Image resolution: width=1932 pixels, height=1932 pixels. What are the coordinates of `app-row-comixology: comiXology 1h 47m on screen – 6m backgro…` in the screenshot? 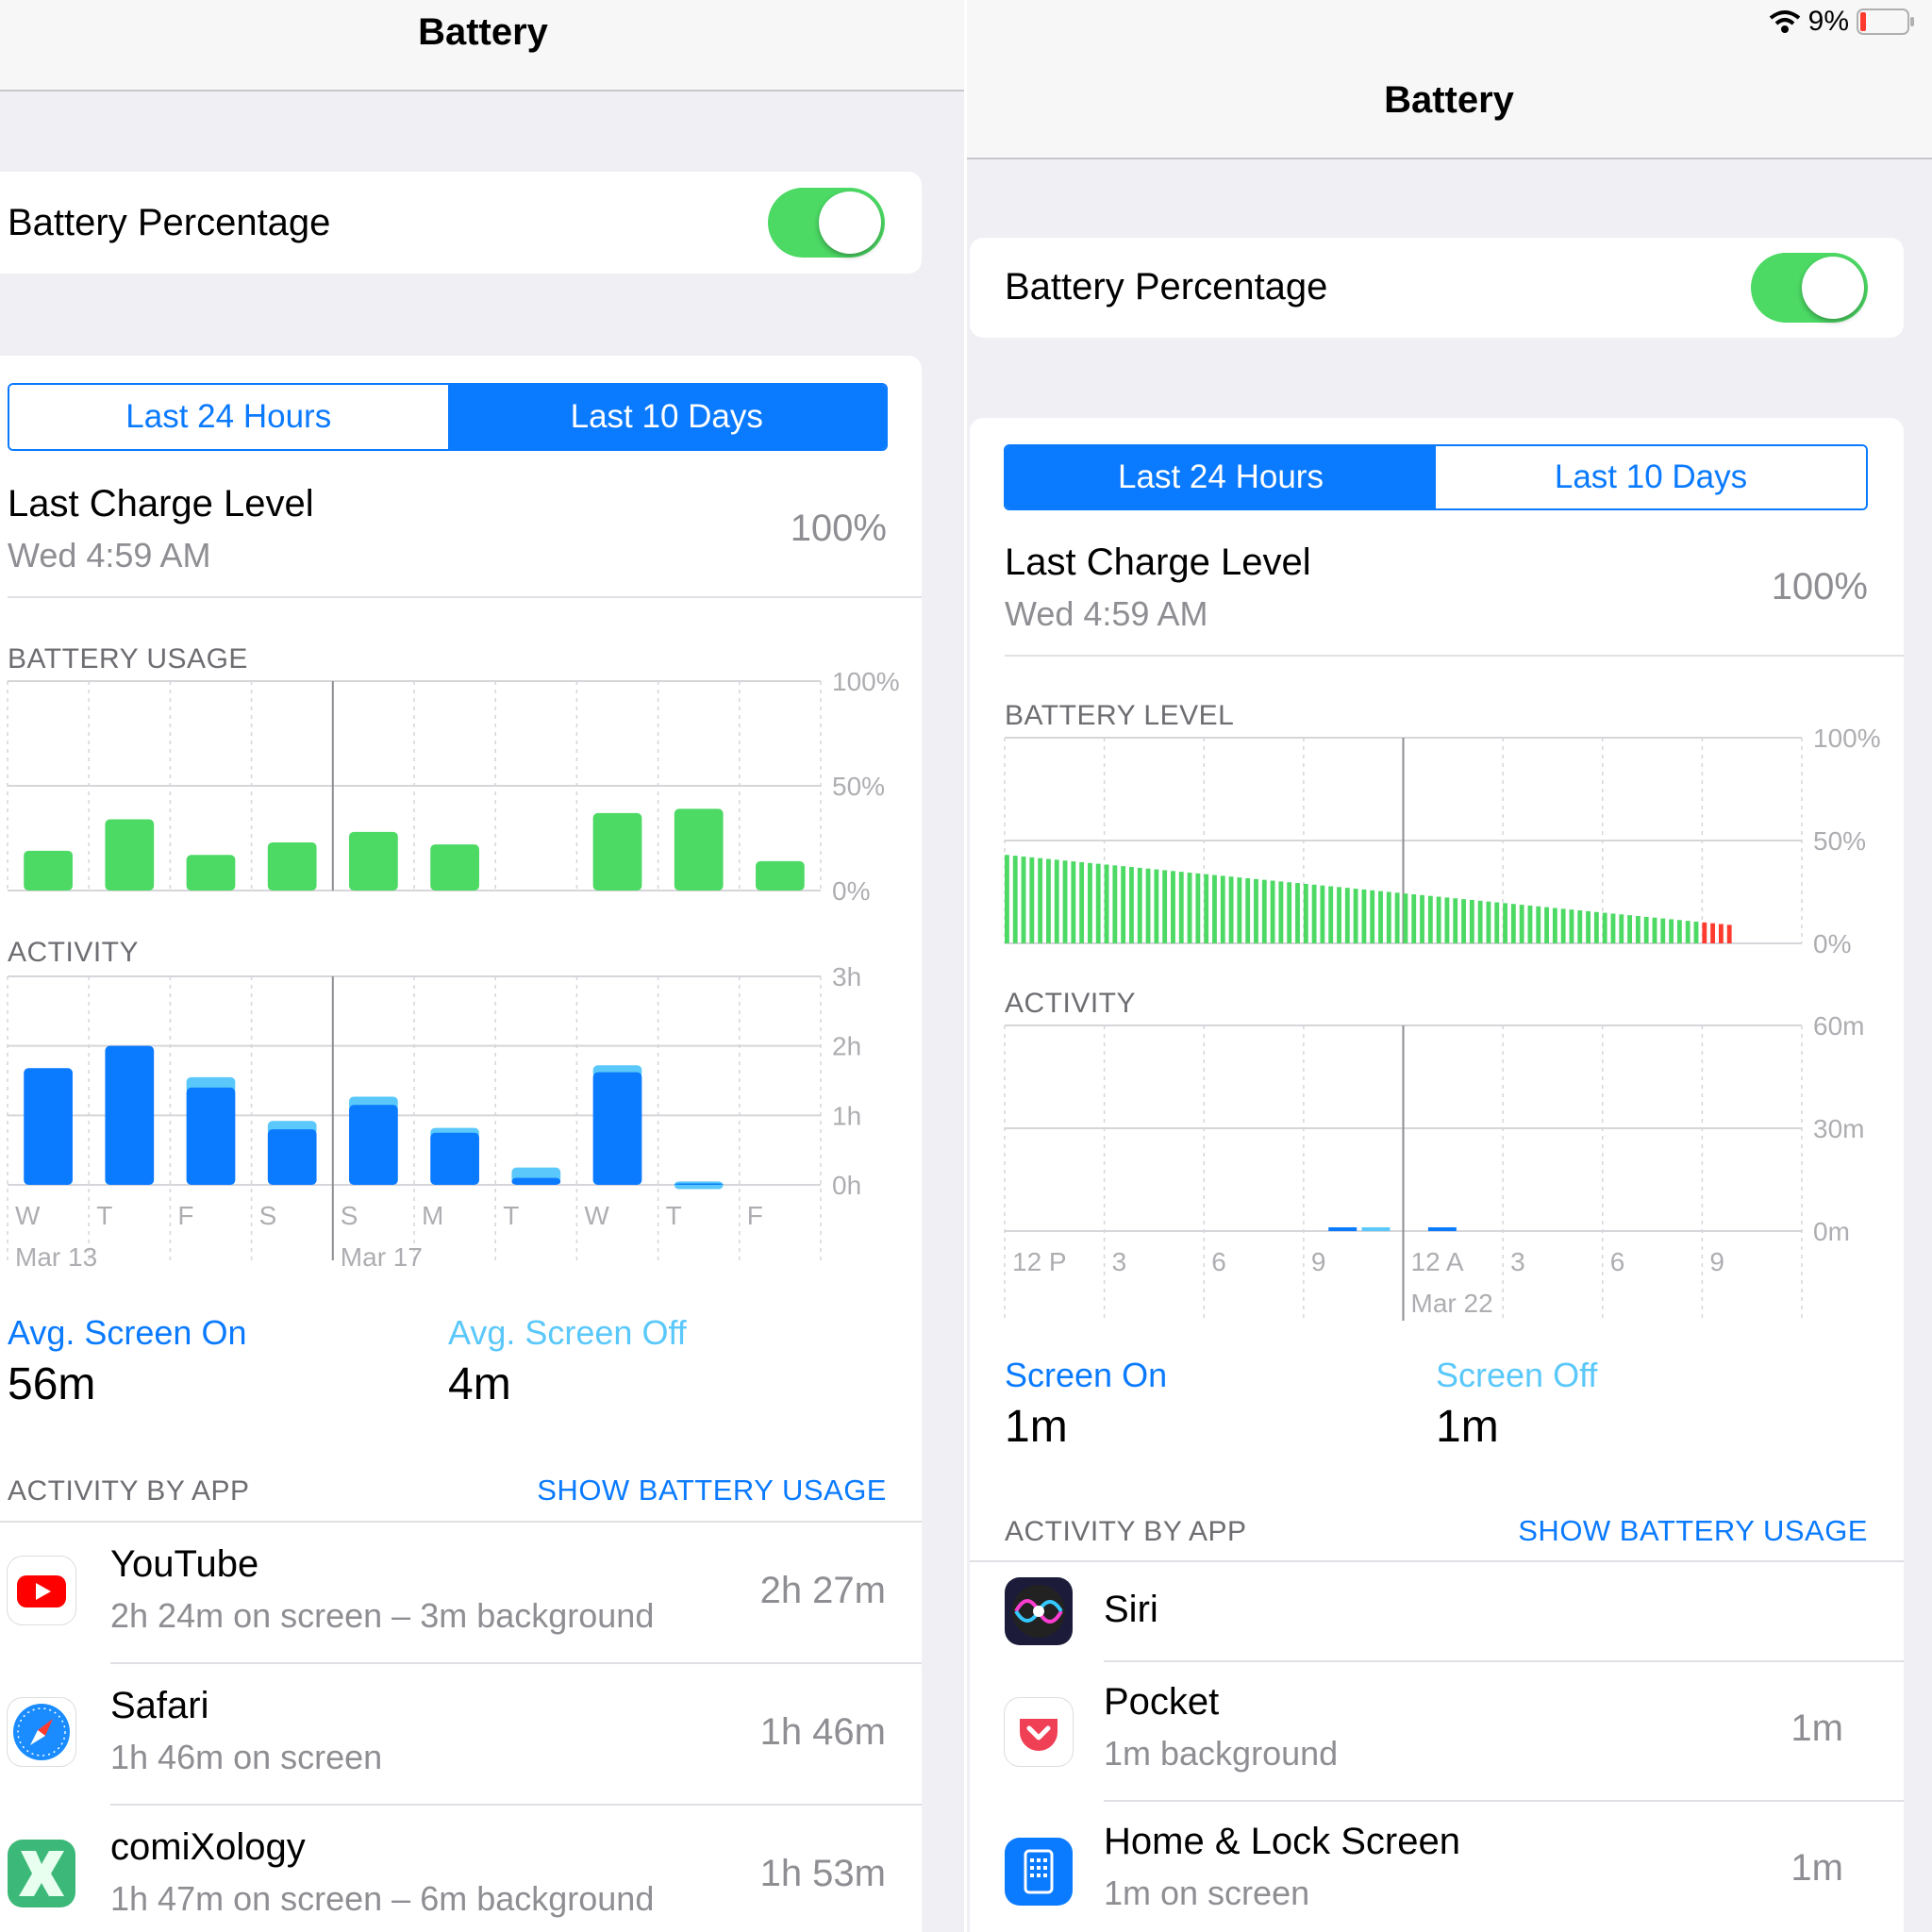 It's located at (461, 1868).